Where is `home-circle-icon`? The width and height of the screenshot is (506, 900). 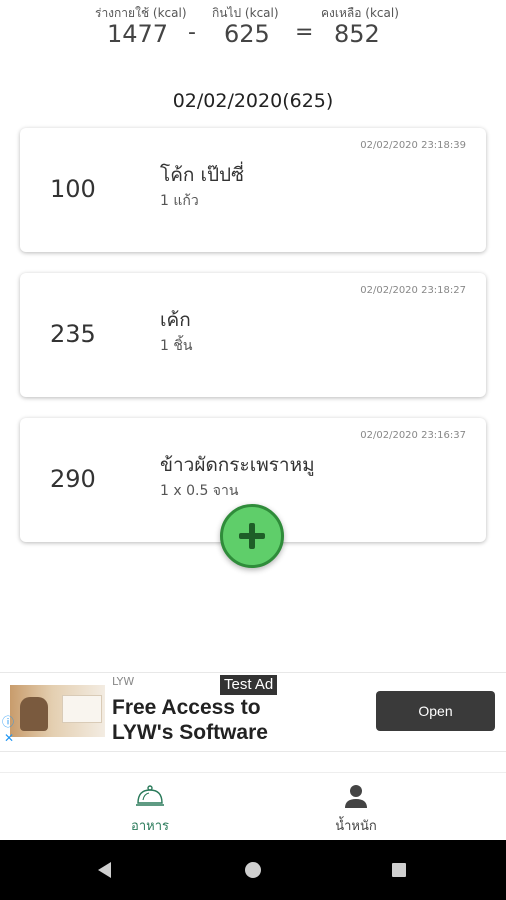
home-circle-icon is located at coordinates (253, 870).